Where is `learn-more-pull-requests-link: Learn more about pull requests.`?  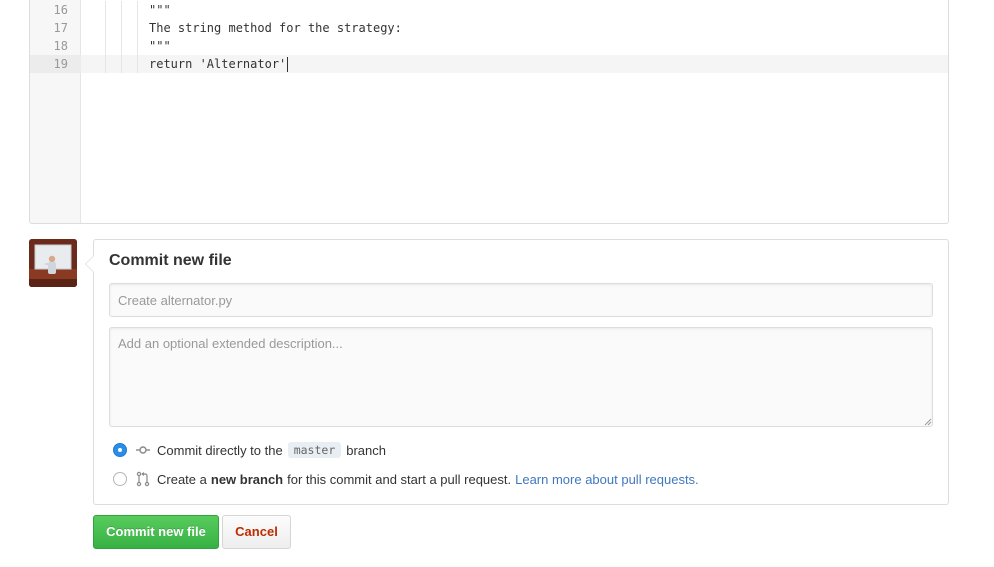 learn-more-pull-requests-link: Learn more about pull requests. is located at coordinates (607, 479).